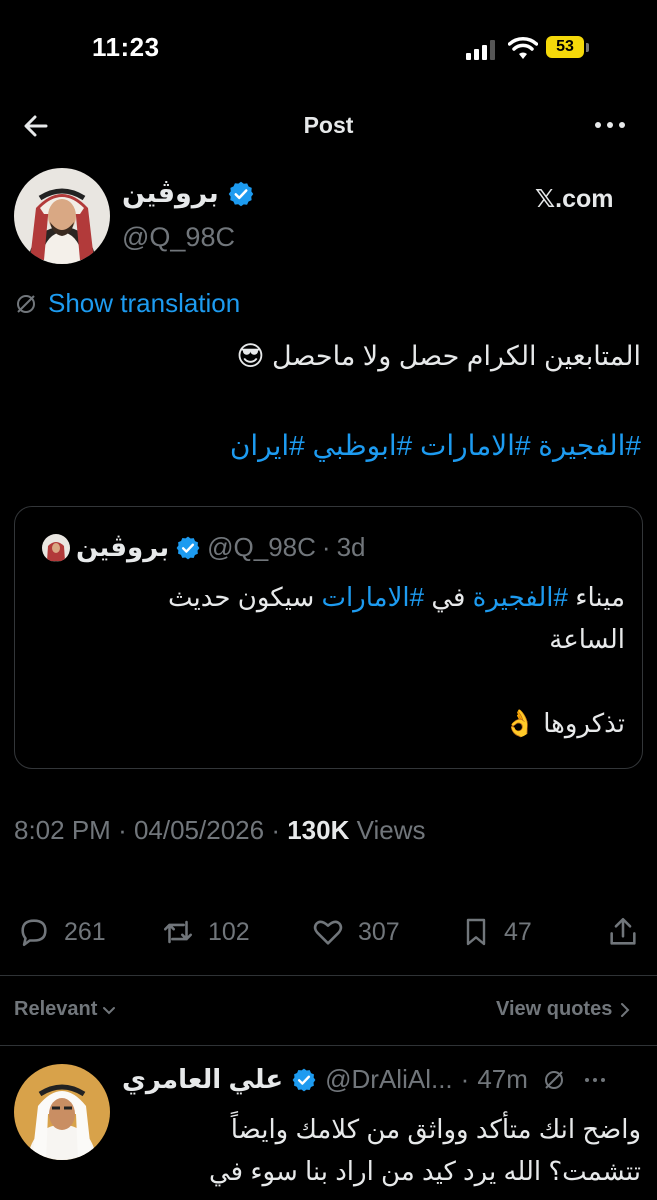  Describe the element at coordinates (126, 47) in the screenshot. I see `status-time: 11:23` at that location.